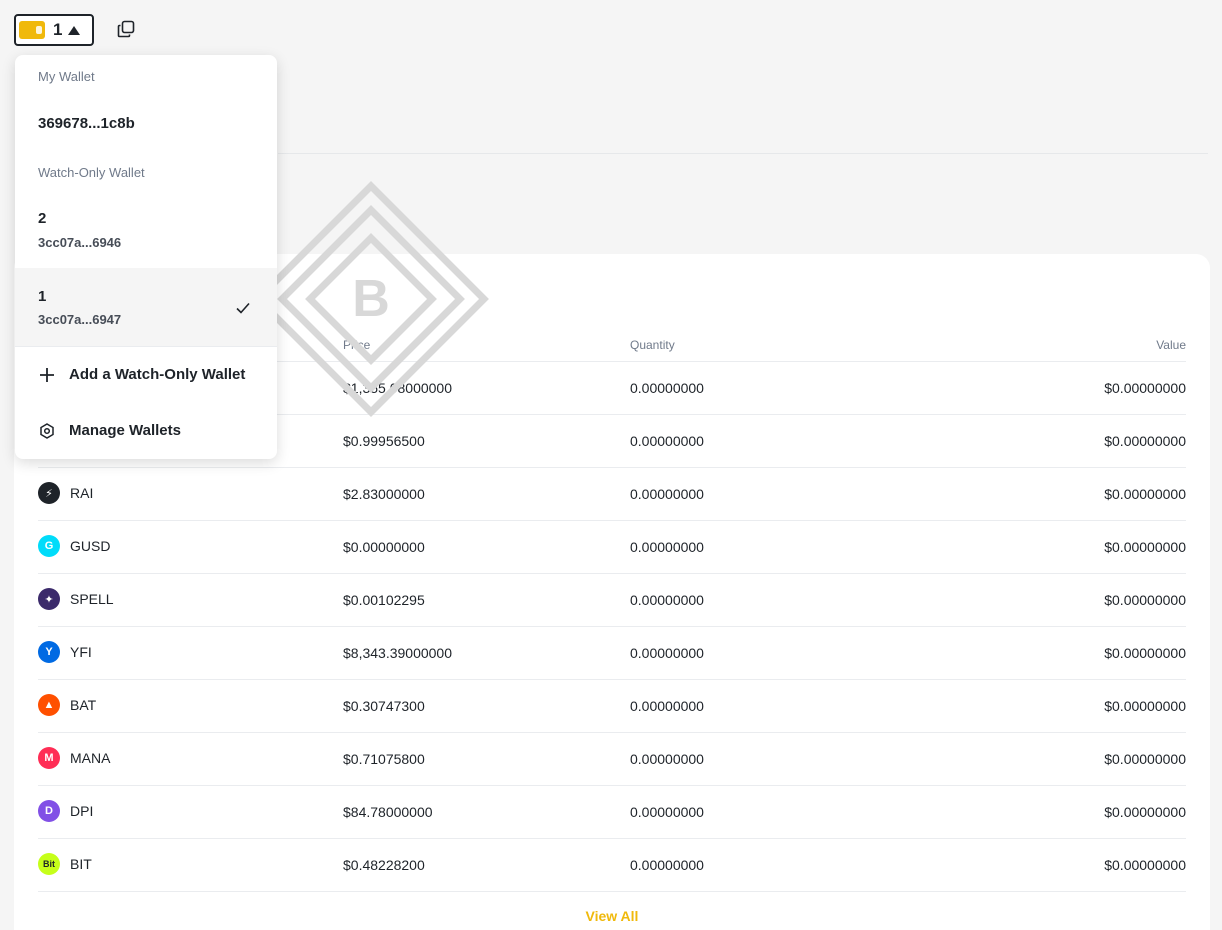  I want to click on asset-cell: D DPI, so click(65, 811).